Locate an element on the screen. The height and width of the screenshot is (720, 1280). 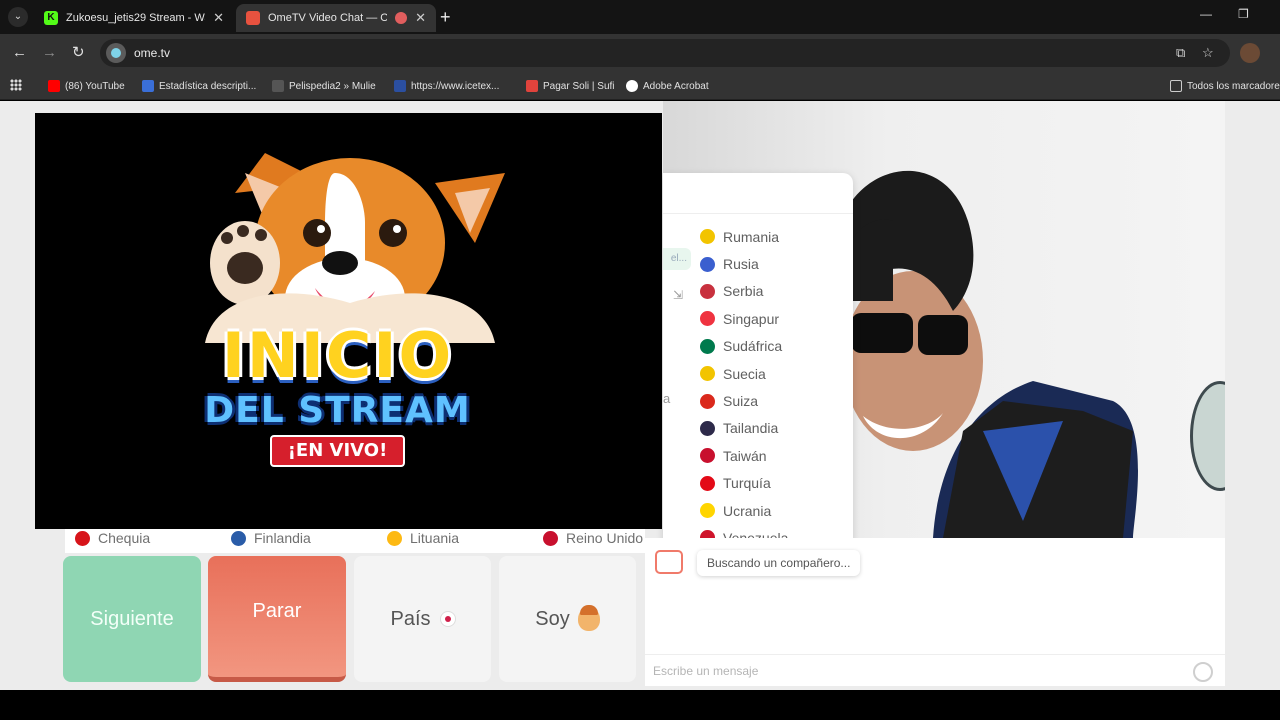
country-option: Suiza is located at coordinates (744, 400).